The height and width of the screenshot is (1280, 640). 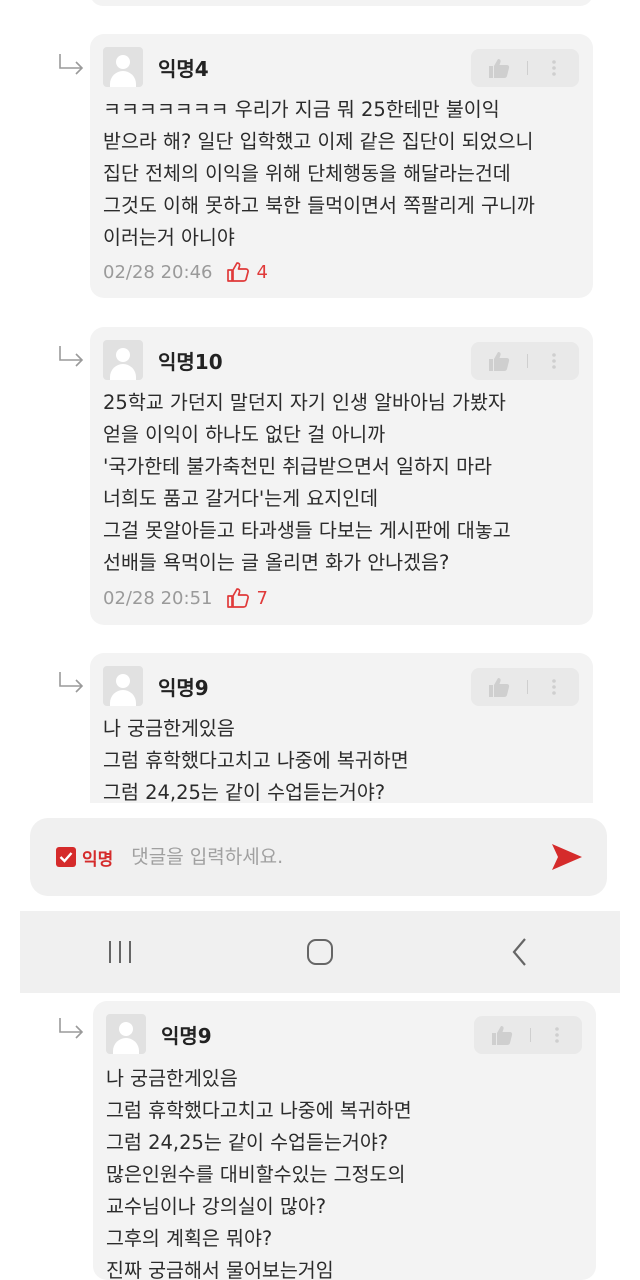 I want to click on back-icon, so click(x=520, y=952).